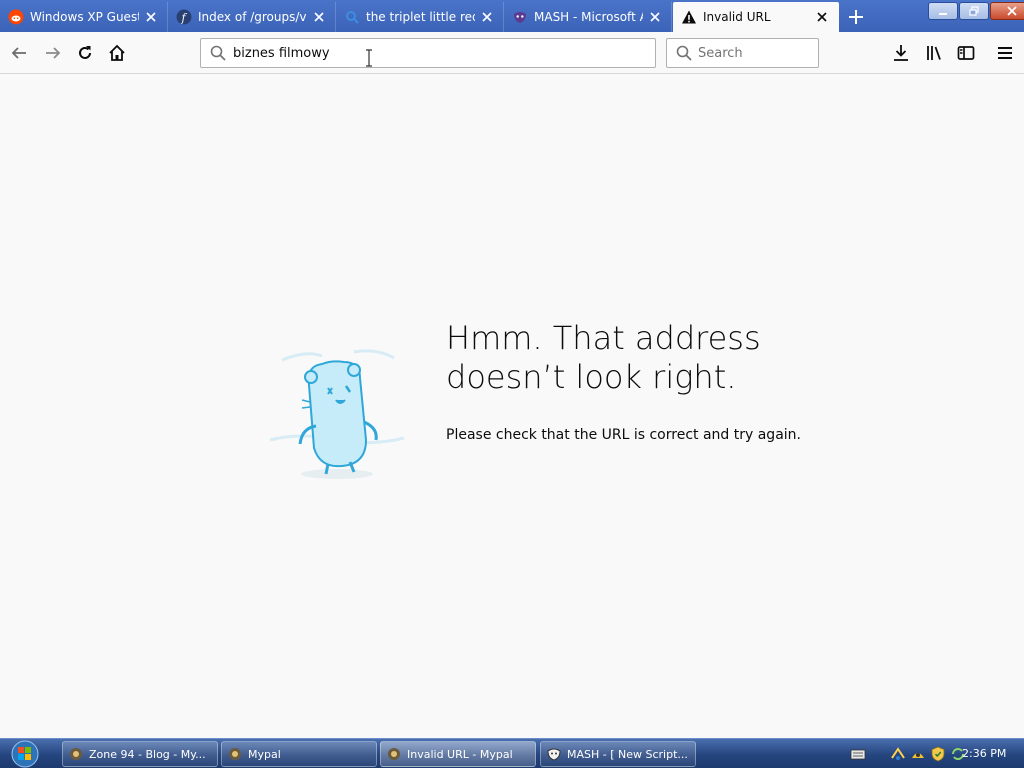 Image resolution: width=1024 pixels, height=768 pixels. I want to click on network-icon, so click(898, 754).